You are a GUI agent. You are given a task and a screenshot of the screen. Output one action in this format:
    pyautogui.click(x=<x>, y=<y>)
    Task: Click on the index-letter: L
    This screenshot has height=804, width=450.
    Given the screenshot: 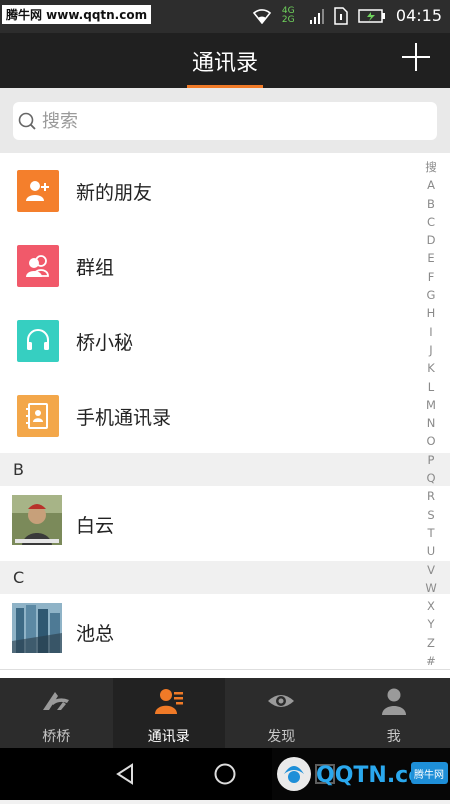 What is the action you would take?
    pyautogui.click(x=431, y=387)
    